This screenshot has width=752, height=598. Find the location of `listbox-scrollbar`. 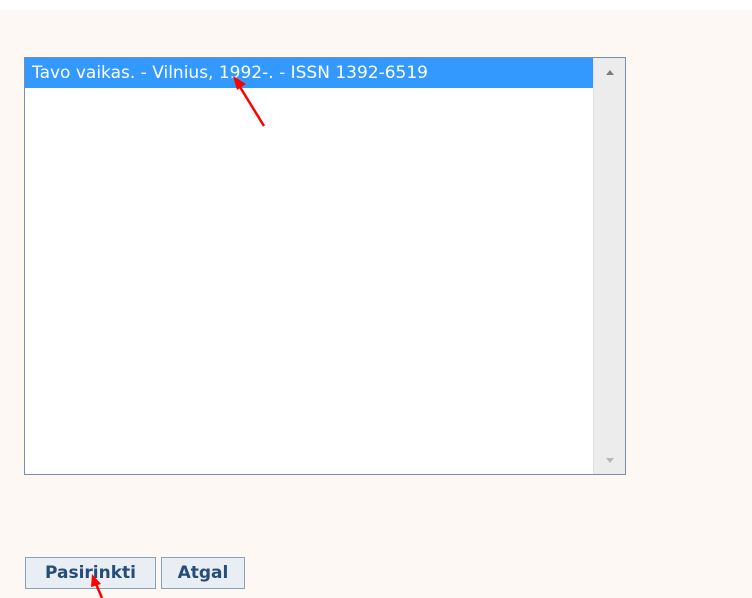

listbox-scrollbar is located at coordinates (609, 266).